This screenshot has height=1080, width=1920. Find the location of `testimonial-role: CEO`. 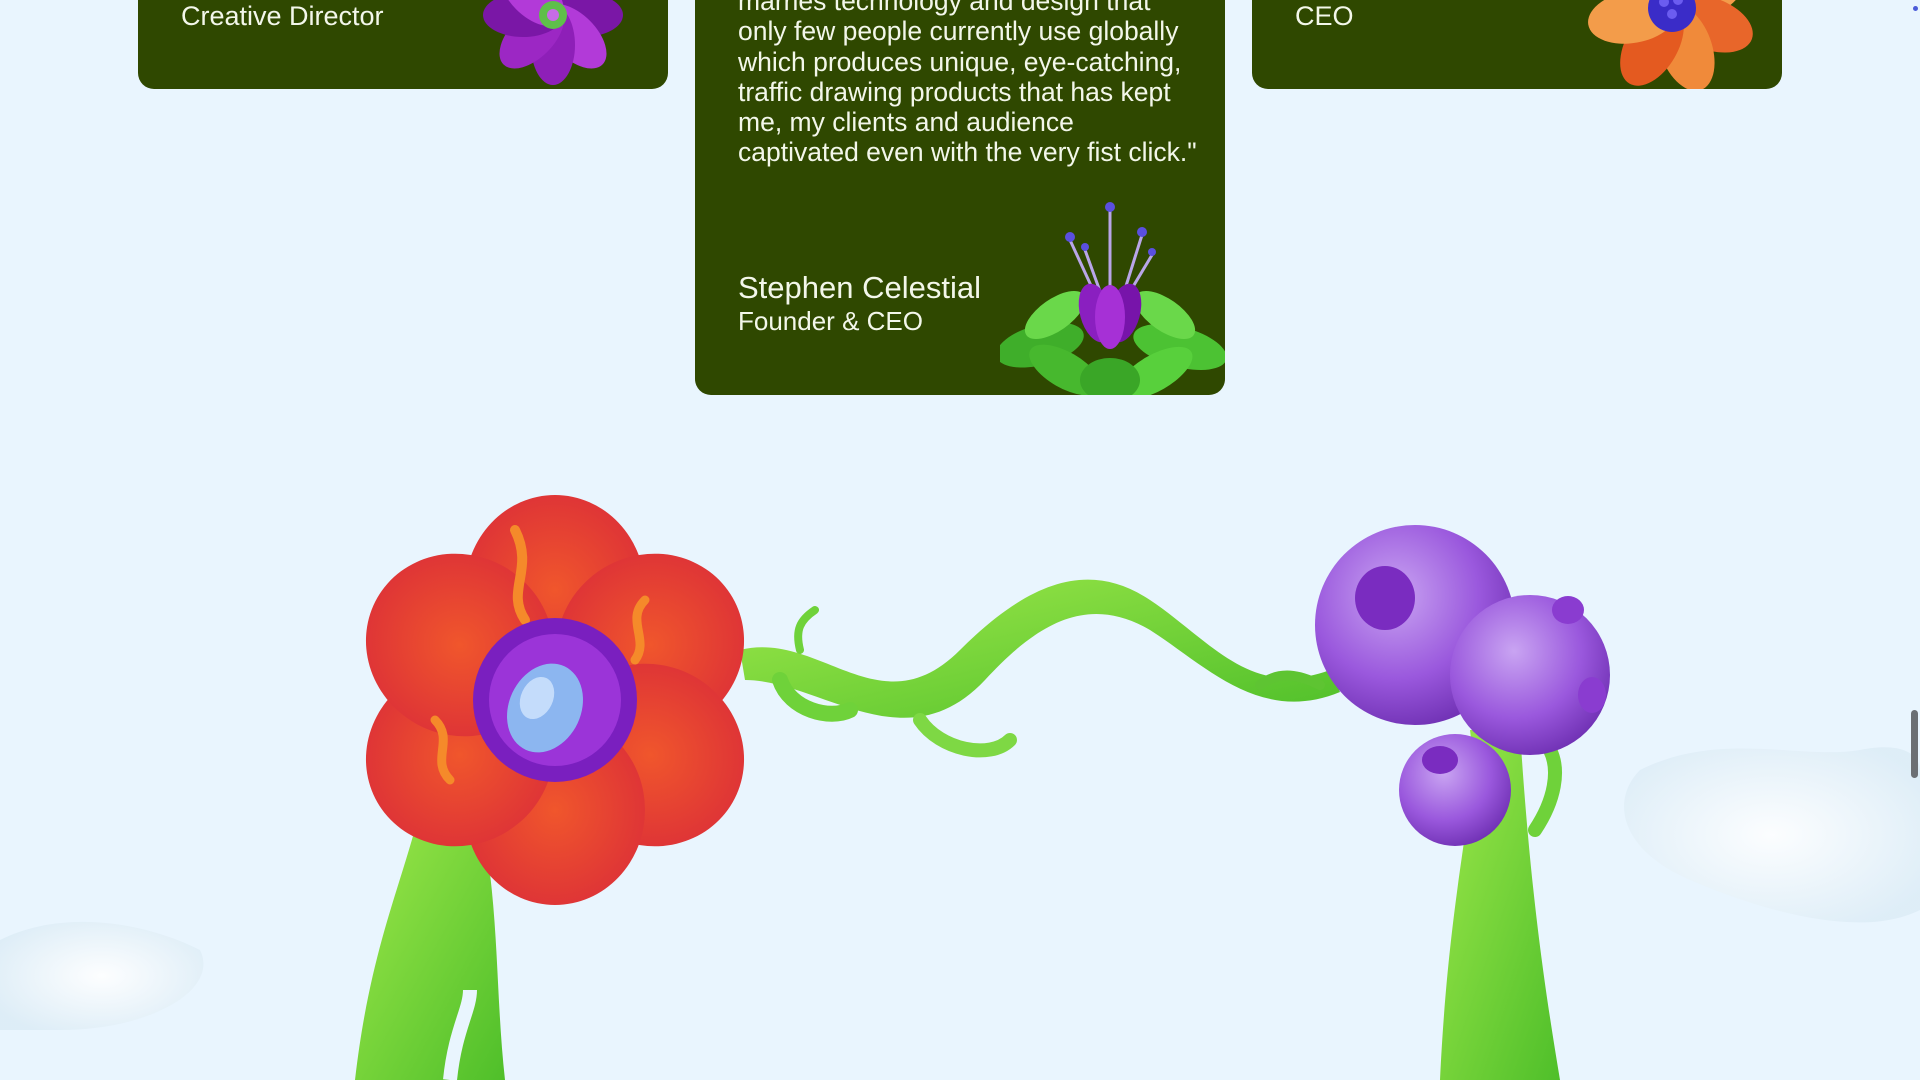

testimonial-role: CEO is located at coordinates (1324, 16).